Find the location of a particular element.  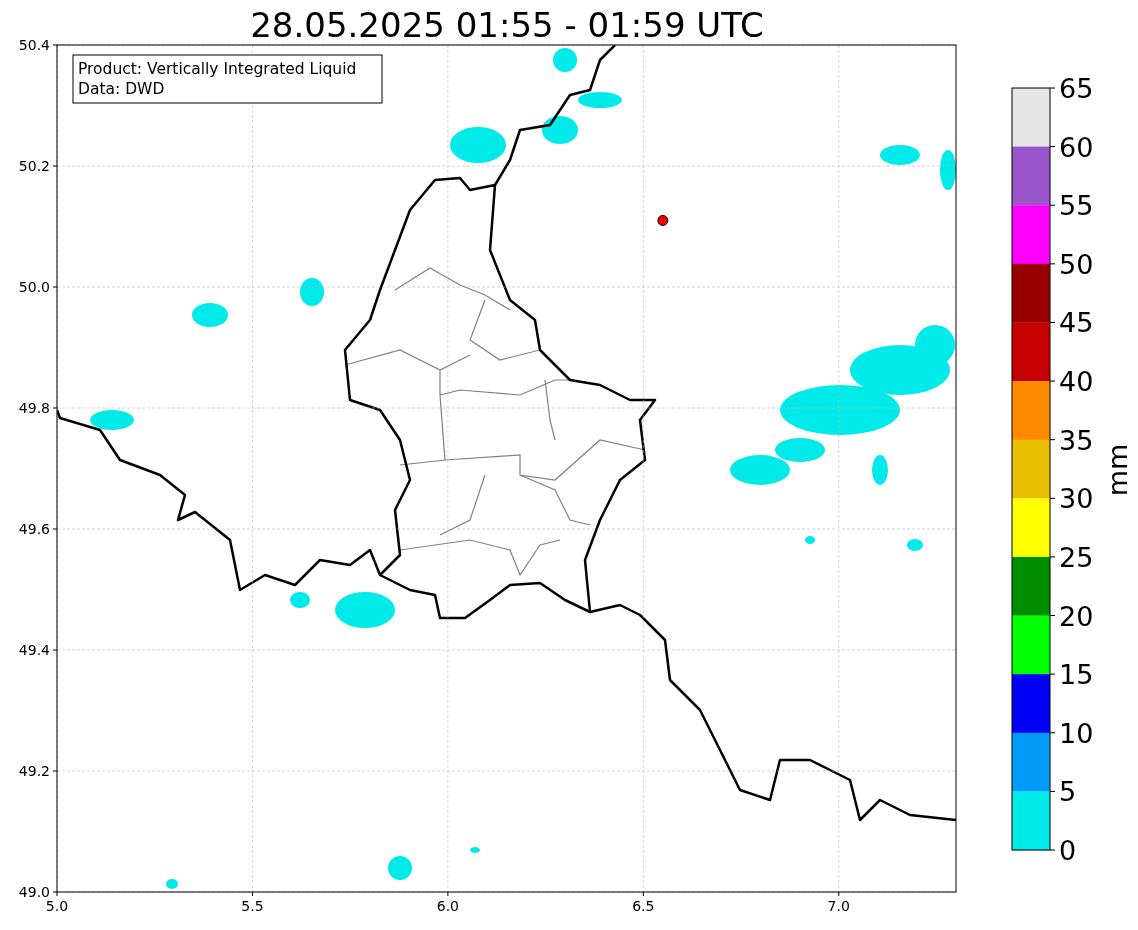

scale-tick-label: 45 is located at coordinates (1076, 323).